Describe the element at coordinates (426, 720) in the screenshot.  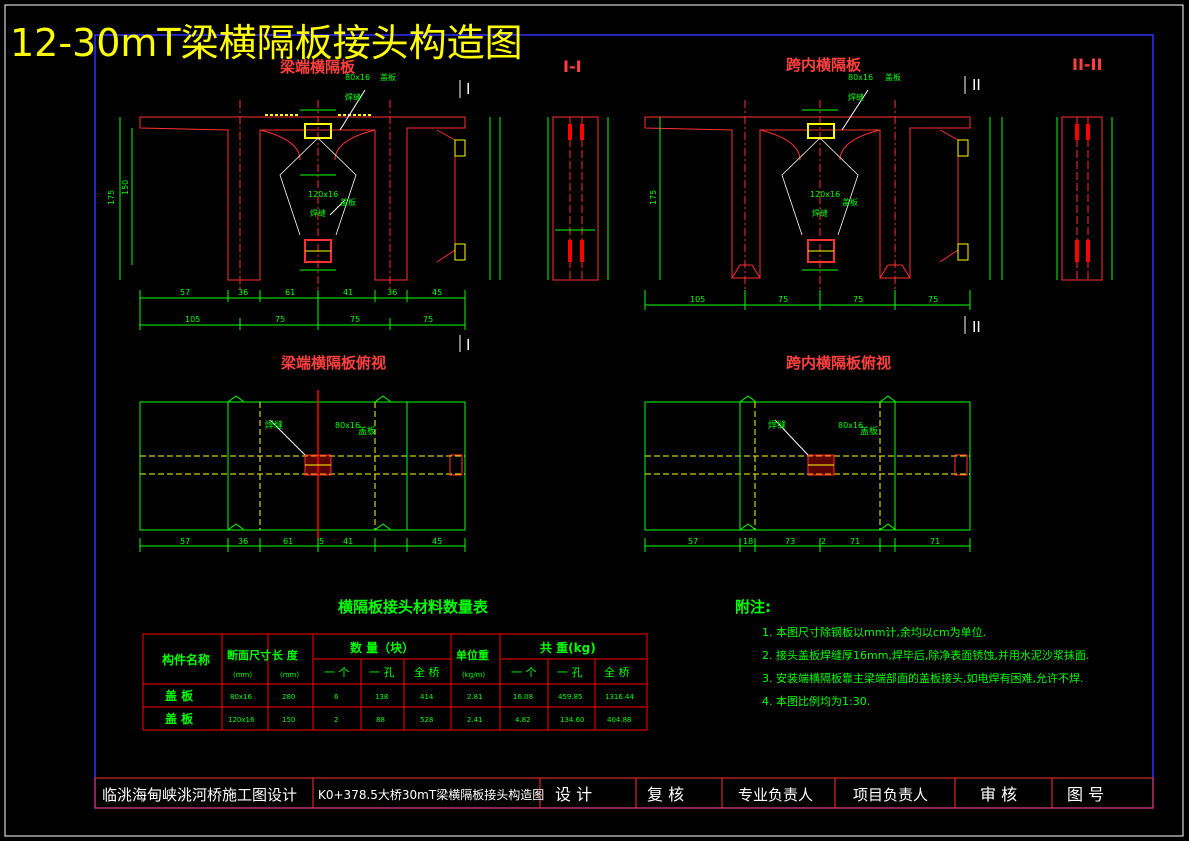
I see `cell-r1-c5: 528` at that location.